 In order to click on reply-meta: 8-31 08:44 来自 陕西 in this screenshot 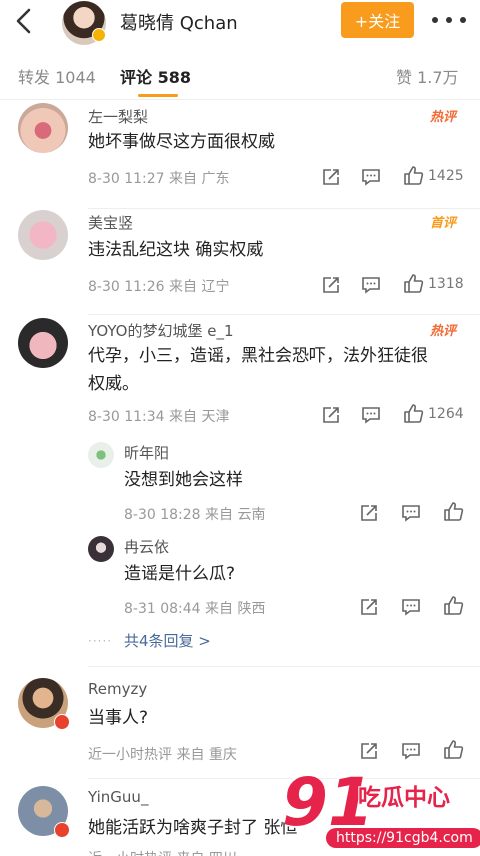, I will do `click(195, 609)`.